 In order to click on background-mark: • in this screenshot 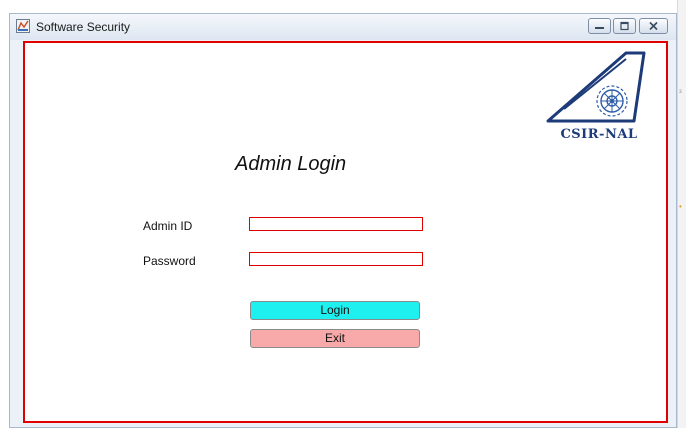, I will do `click(680, 206)`.